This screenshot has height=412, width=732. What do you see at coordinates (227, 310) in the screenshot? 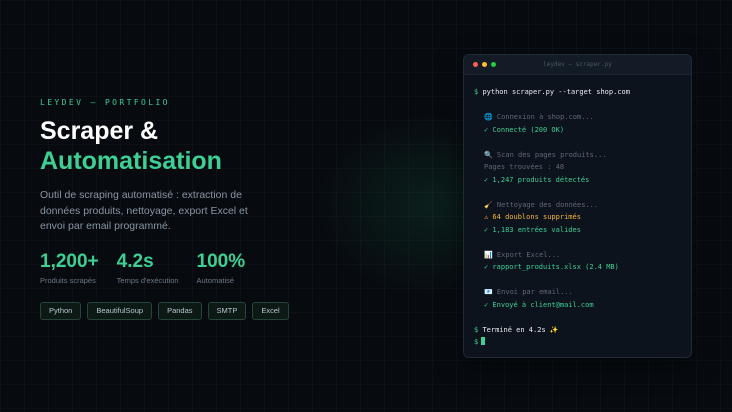
I see `tag-smtp: SMTP` at bounding box center [227, 310].